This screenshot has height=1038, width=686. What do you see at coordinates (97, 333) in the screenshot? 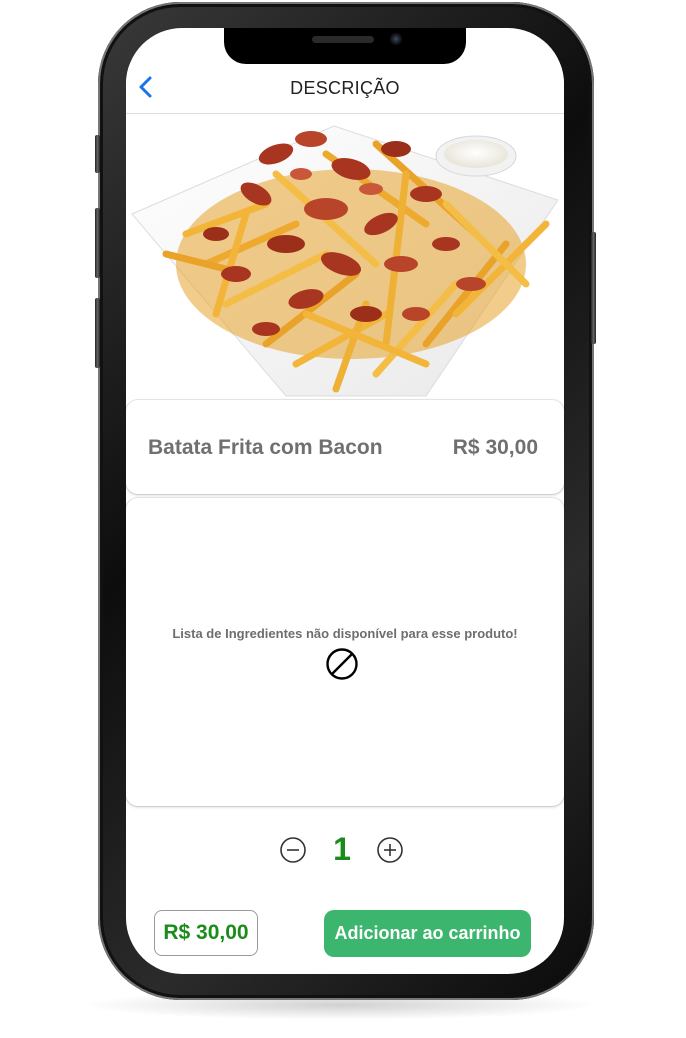
I see `volume-down-button` at bounding box center [97, 333].